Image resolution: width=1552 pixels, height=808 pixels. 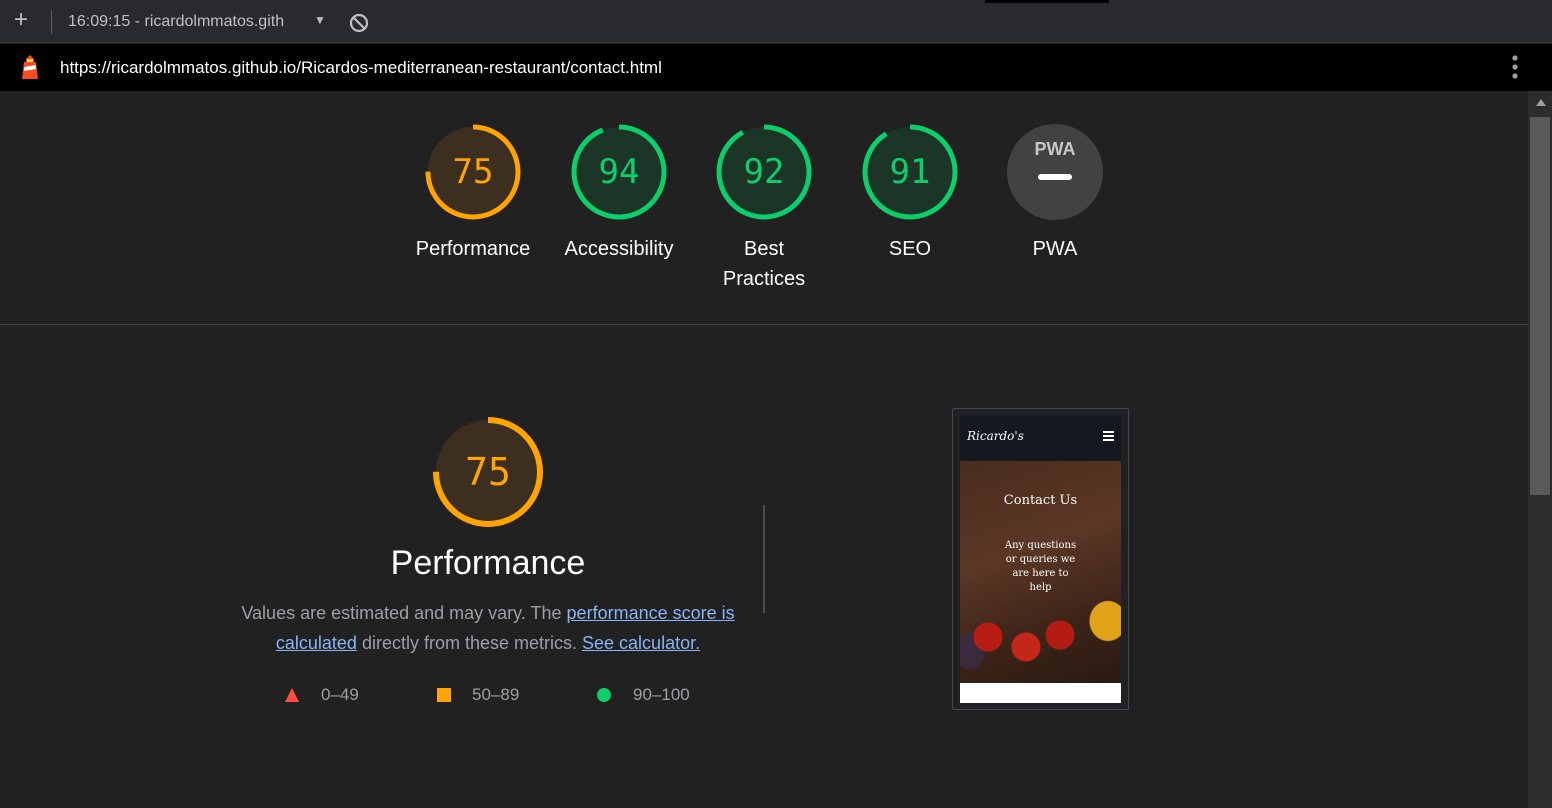 I want to click on add-report-button: +, so click(x=21, y=20).